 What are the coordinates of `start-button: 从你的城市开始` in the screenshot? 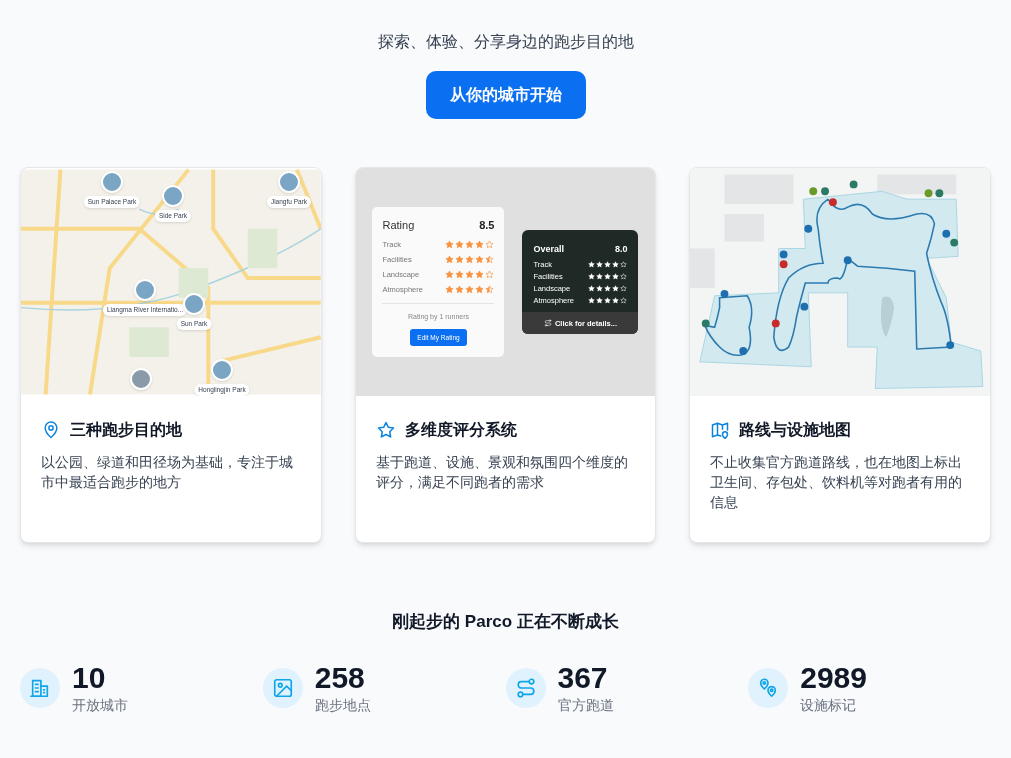 It's located at (505, 95).